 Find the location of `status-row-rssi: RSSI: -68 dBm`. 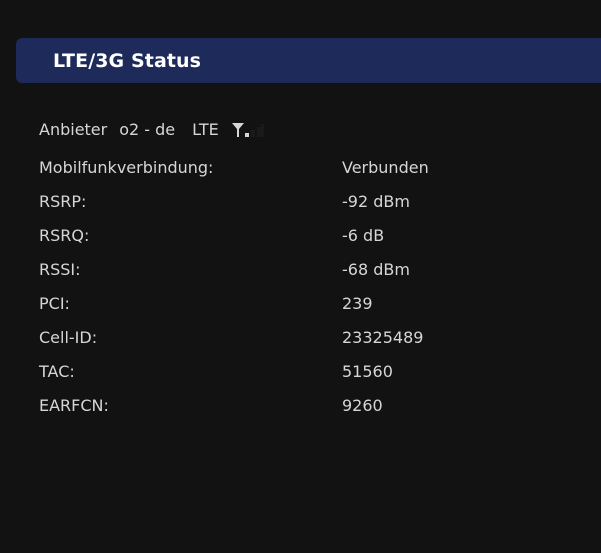

status-row-rssi: RSSI: -68 dBm is located at coordinates (299, 269).